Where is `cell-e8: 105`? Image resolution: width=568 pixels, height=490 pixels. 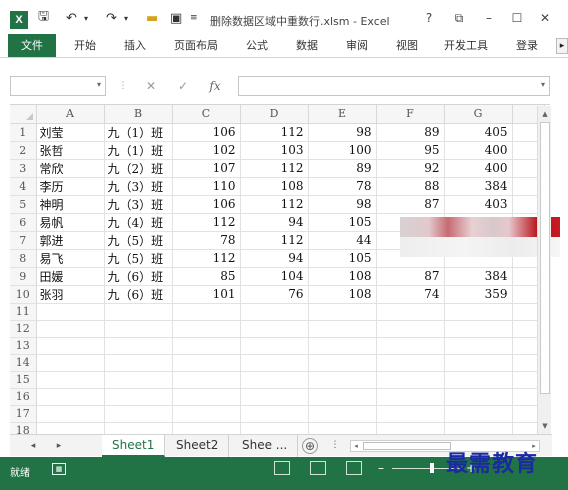
cell-e8: 105 is located at coordinates (342, 258).